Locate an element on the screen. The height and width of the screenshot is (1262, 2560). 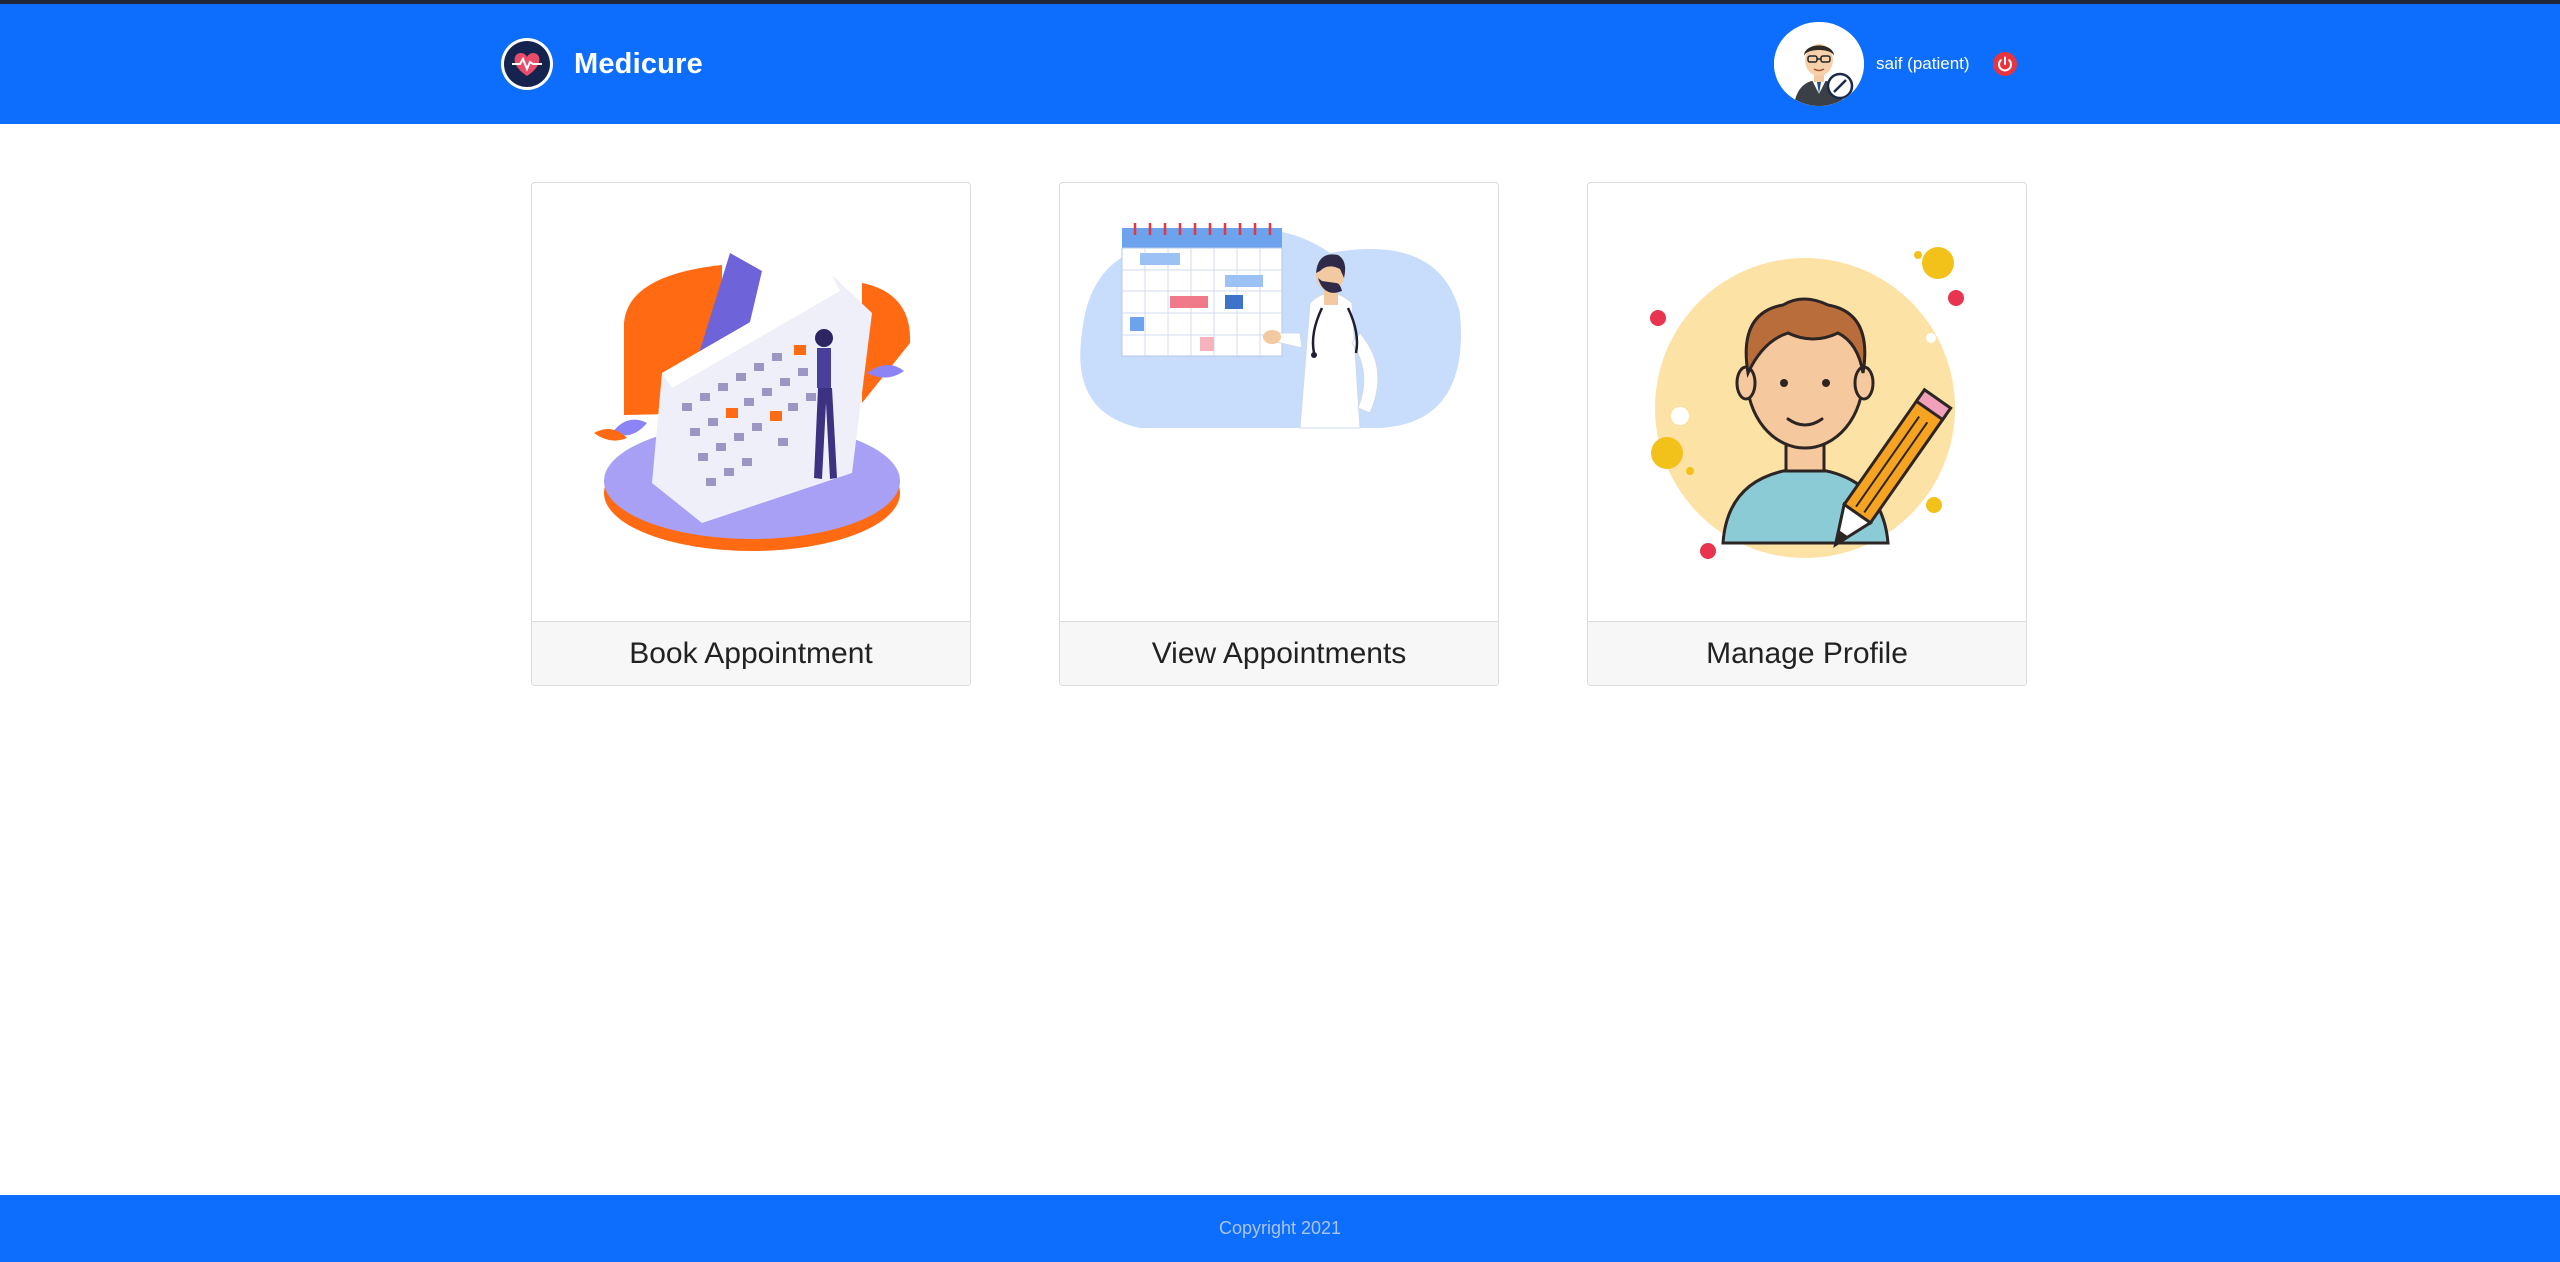
doctor-avatar-icon is located at coordinates (1819, 64).